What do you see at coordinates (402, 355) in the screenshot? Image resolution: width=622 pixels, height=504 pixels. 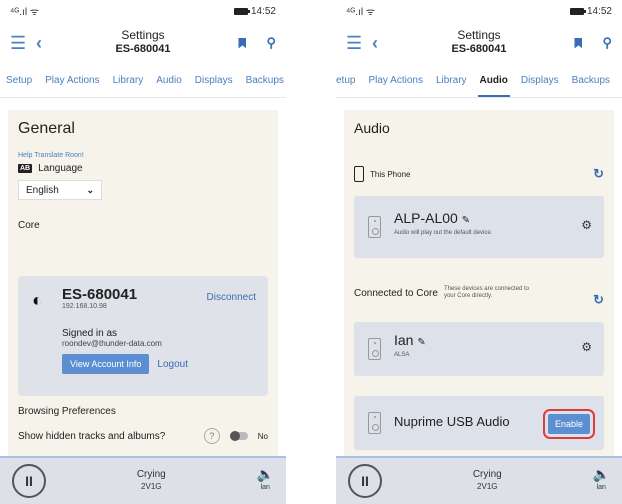 I see `ian-device-sub: ALSA` at bounding box center [402, 355].